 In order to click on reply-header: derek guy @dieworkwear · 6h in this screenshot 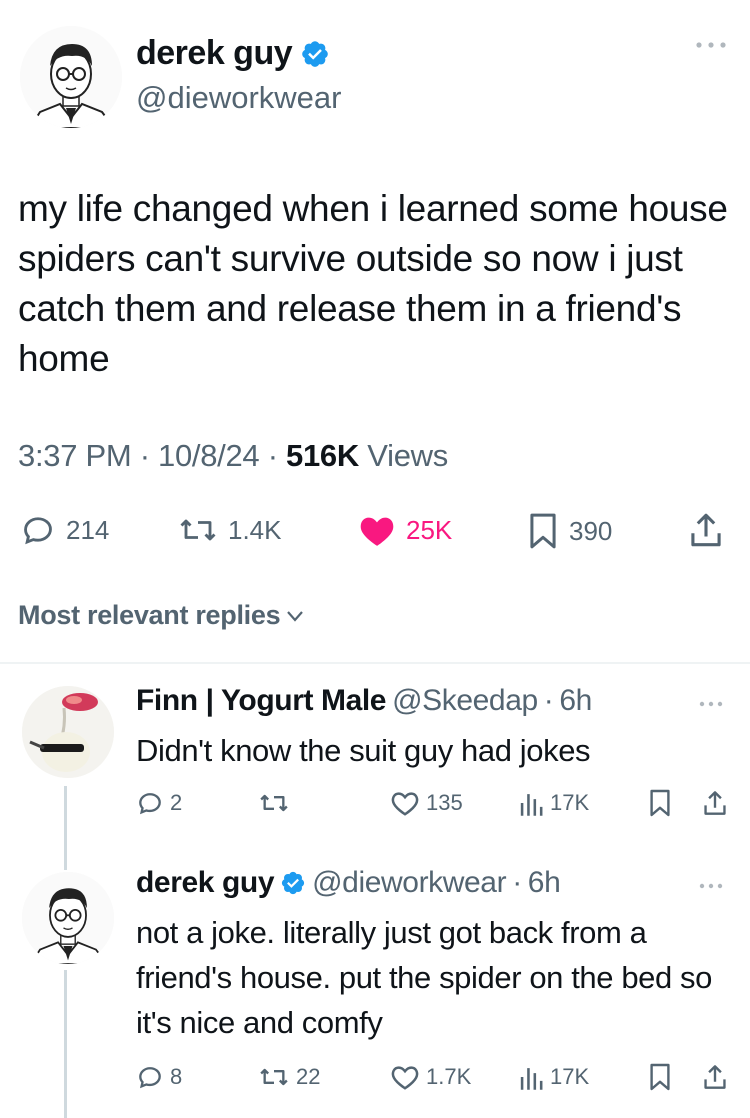, I will do `click(348, 883)`.